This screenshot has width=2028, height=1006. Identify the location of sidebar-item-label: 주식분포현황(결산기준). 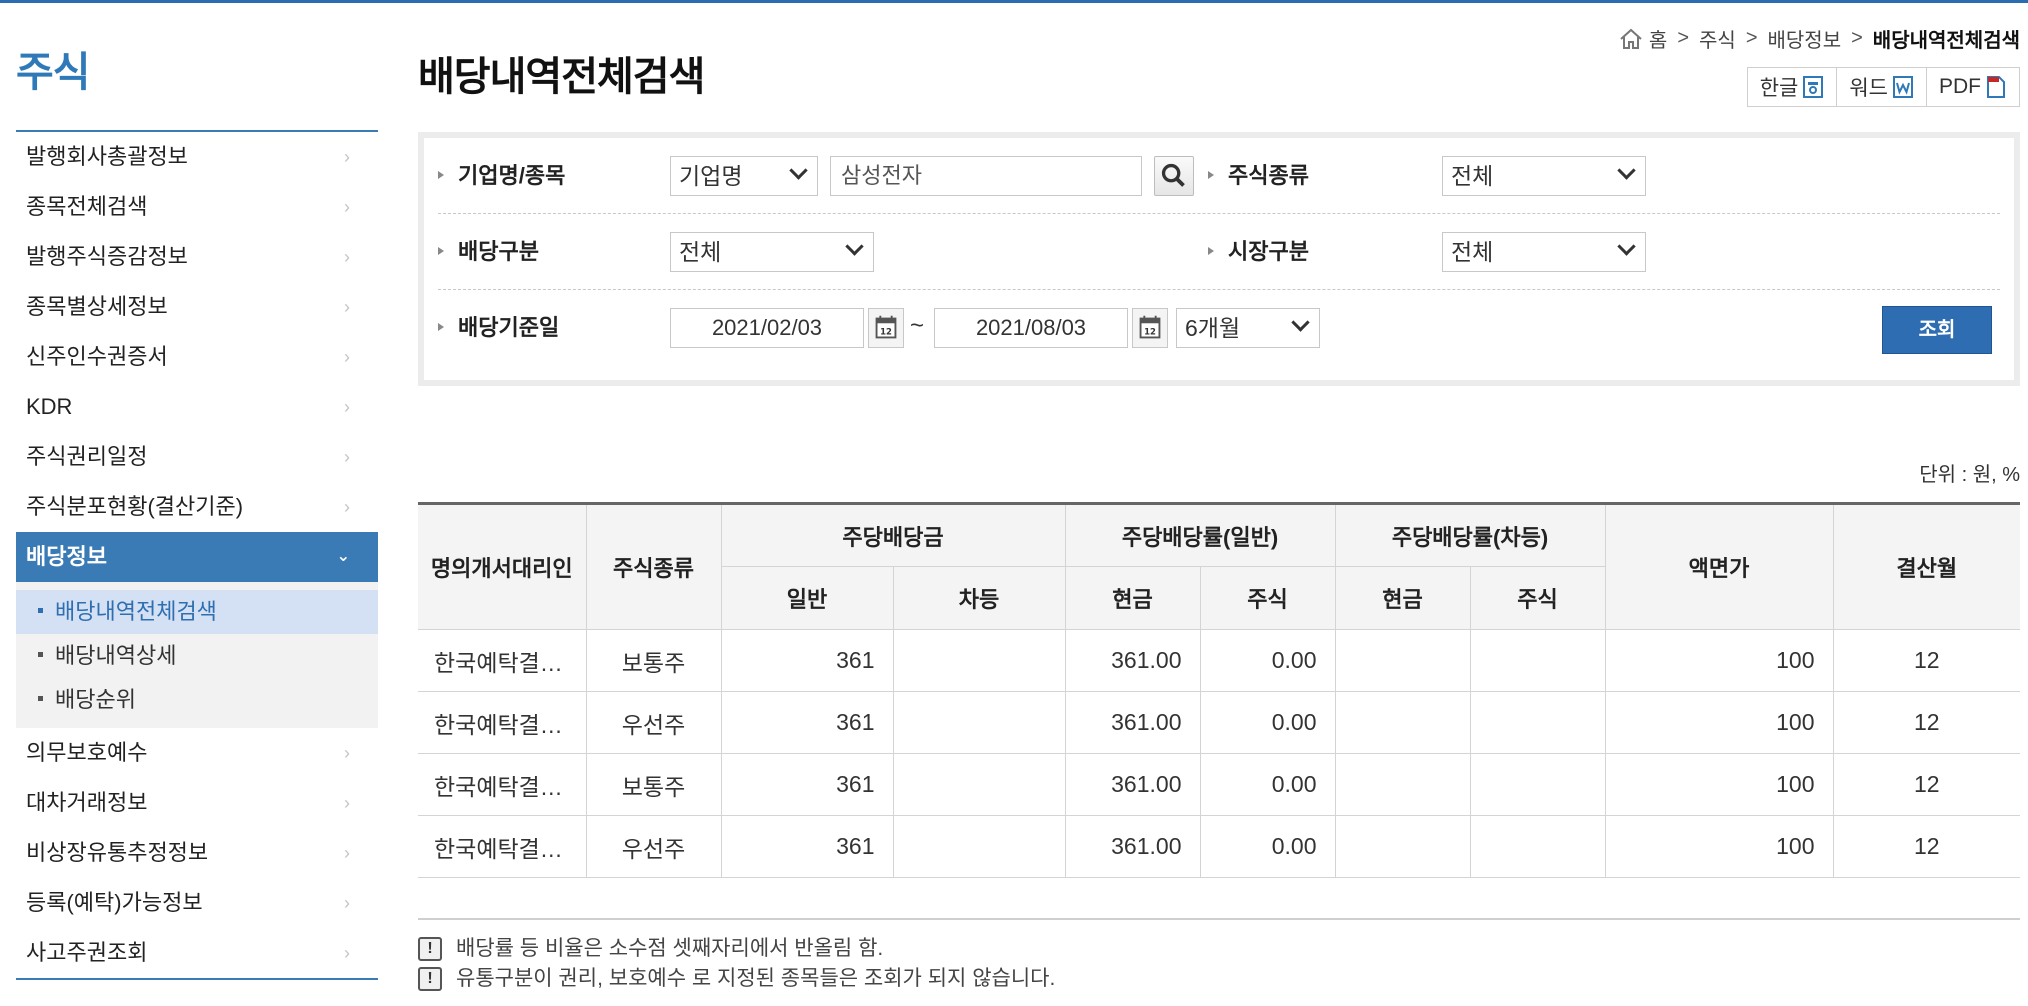
(135, 506).